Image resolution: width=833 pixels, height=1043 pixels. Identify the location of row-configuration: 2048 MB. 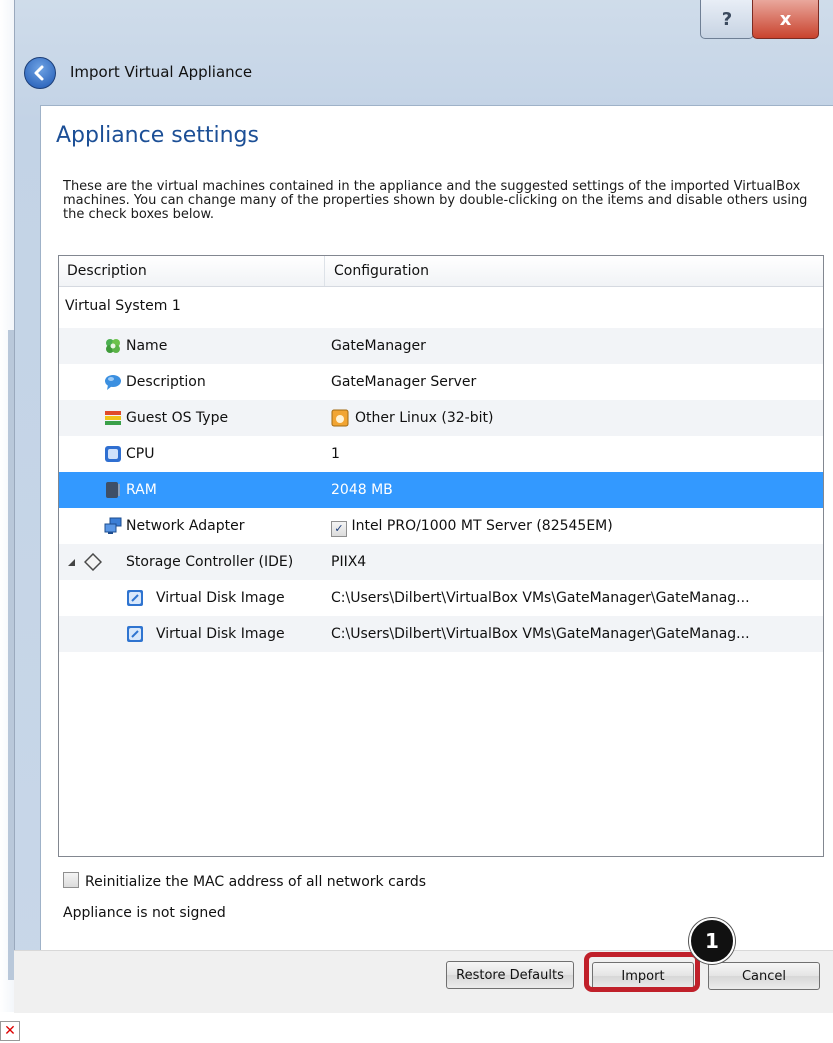
(362, 490).